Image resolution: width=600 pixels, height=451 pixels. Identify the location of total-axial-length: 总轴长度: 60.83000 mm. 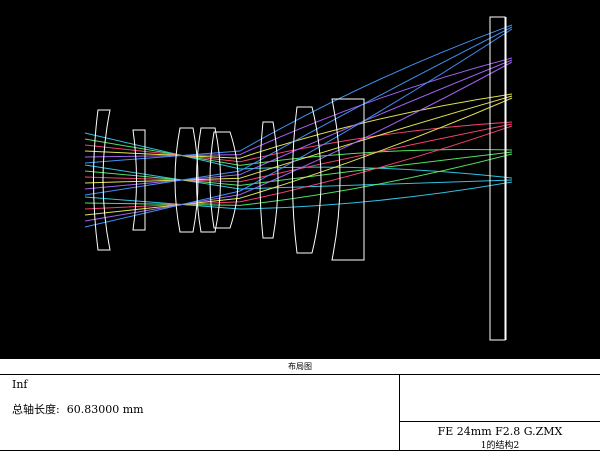
(78, 409).